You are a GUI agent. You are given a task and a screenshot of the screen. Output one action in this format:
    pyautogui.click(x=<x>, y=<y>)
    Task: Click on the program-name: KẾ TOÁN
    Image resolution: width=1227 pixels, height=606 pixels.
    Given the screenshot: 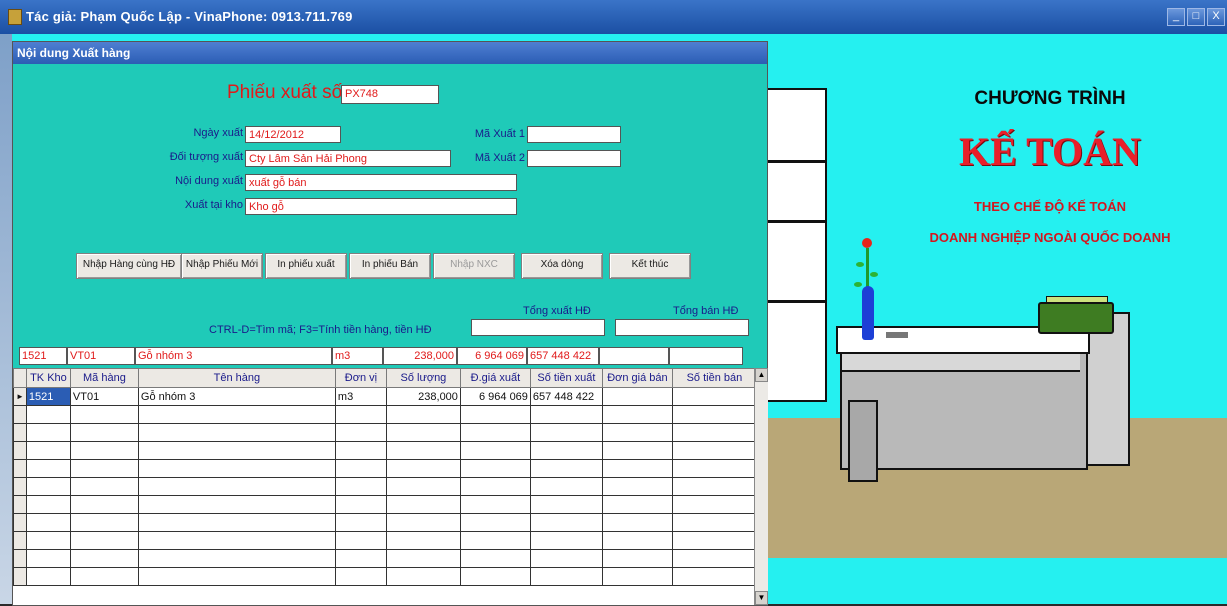 What is the action you would take?
    pyautogui.click(x=1050, y=151)
    